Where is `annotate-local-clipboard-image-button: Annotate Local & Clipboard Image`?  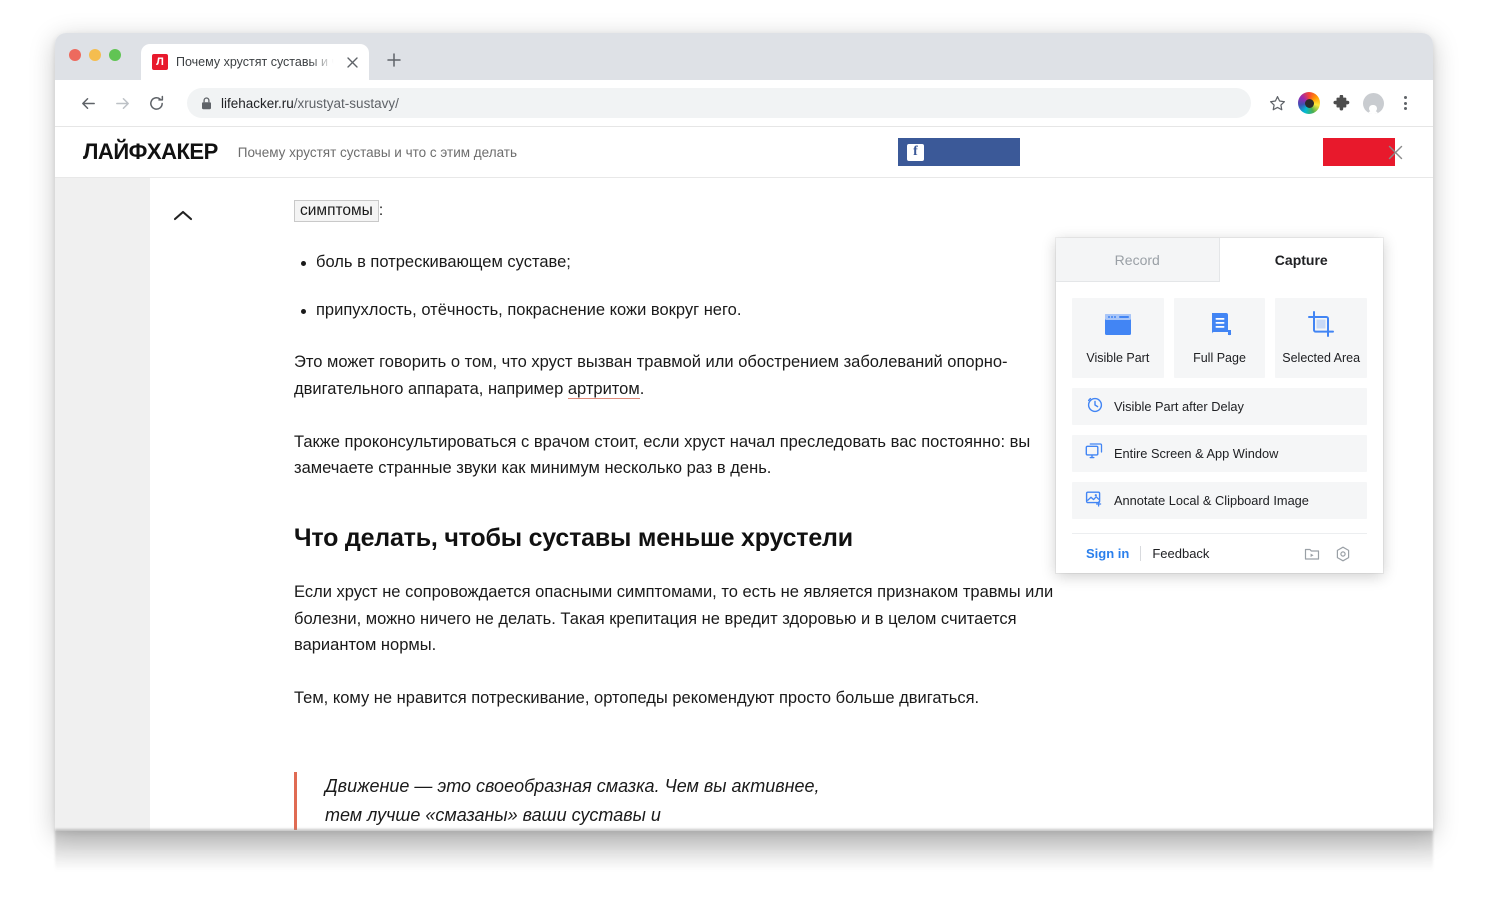
annotate-local-clipboard-image-button: Annotate Local & Clipboard Image is located at coordinates (1219, 500).